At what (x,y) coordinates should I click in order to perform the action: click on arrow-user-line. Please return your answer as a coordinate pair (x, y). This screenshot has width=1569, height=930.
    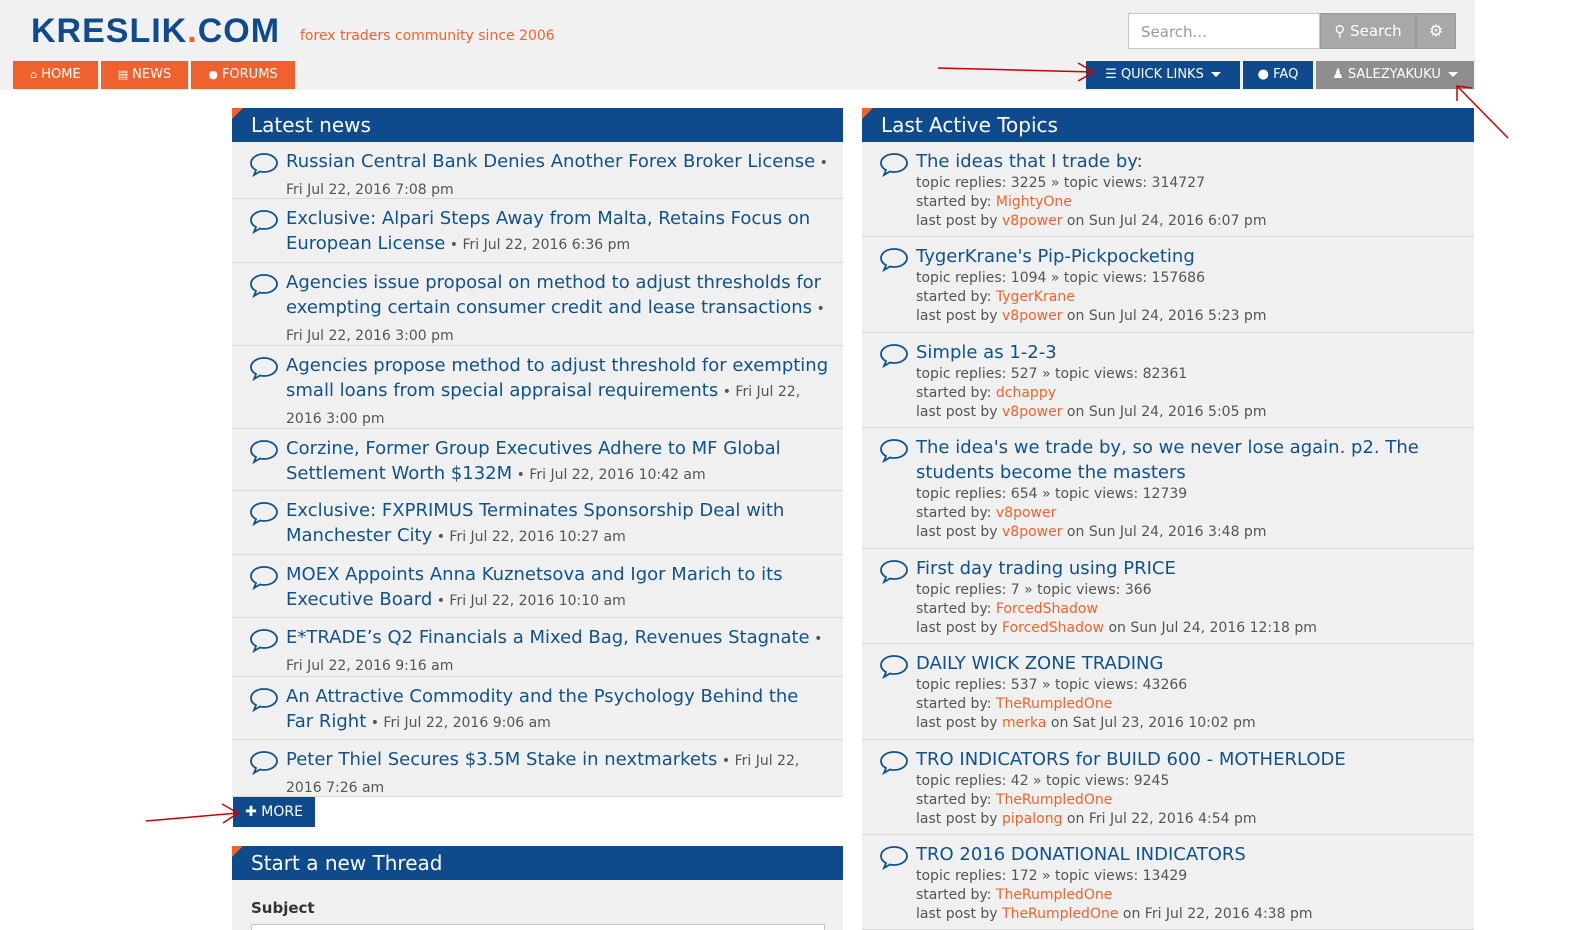
    Looking at the image, I should click on (1482, 112).